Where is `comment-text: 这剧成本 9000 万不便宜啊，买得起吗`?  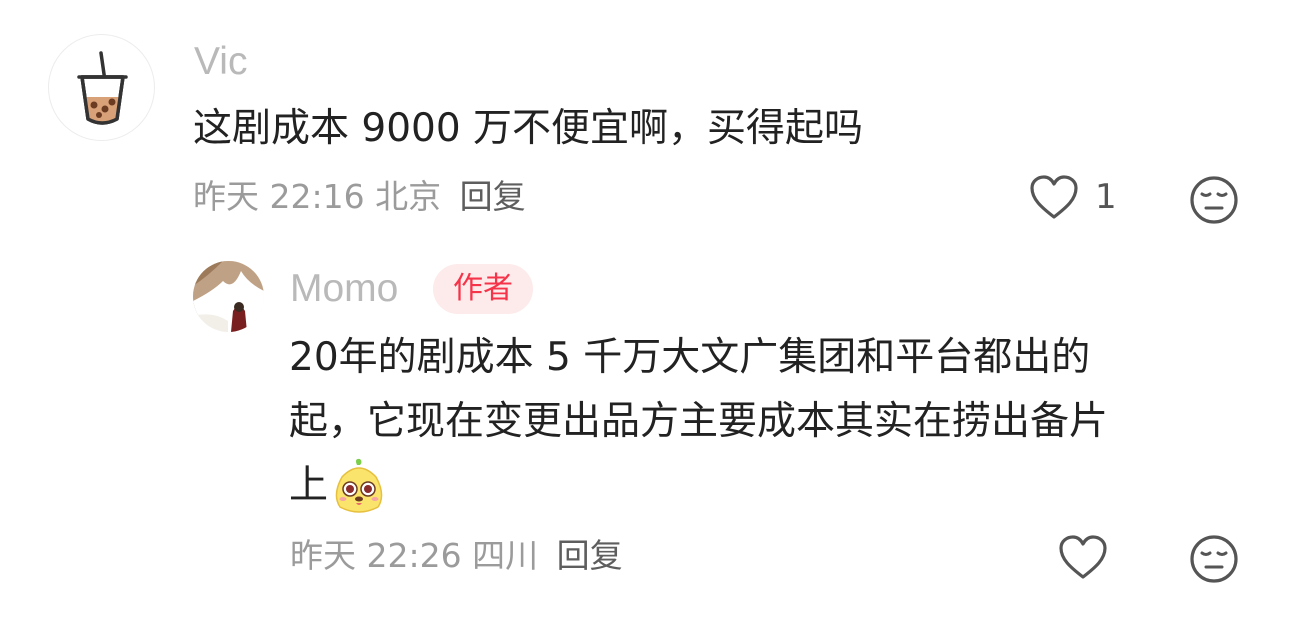
comment-text: 这剧成本 9000 万不便宜啊，买得起吗 is located at coordinates (528, 128).